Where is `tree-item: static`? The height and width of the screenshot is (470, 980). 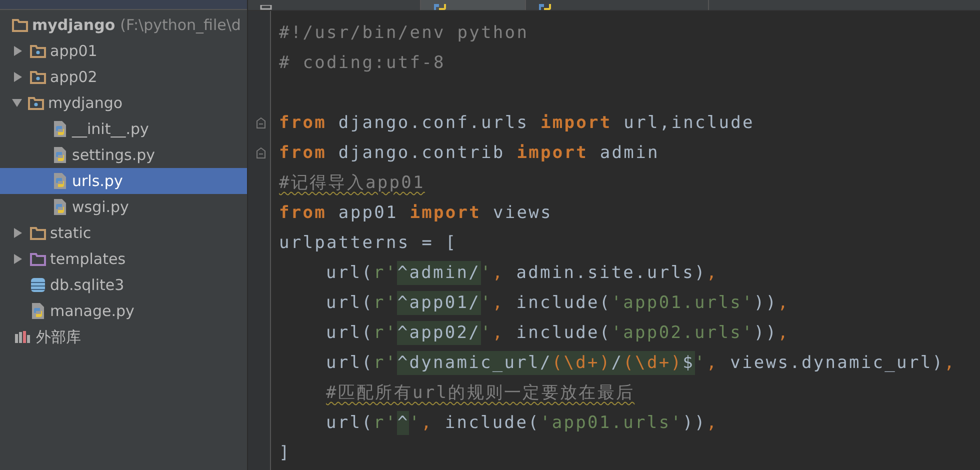 tree-item: static is located at coordinates (123, 233).